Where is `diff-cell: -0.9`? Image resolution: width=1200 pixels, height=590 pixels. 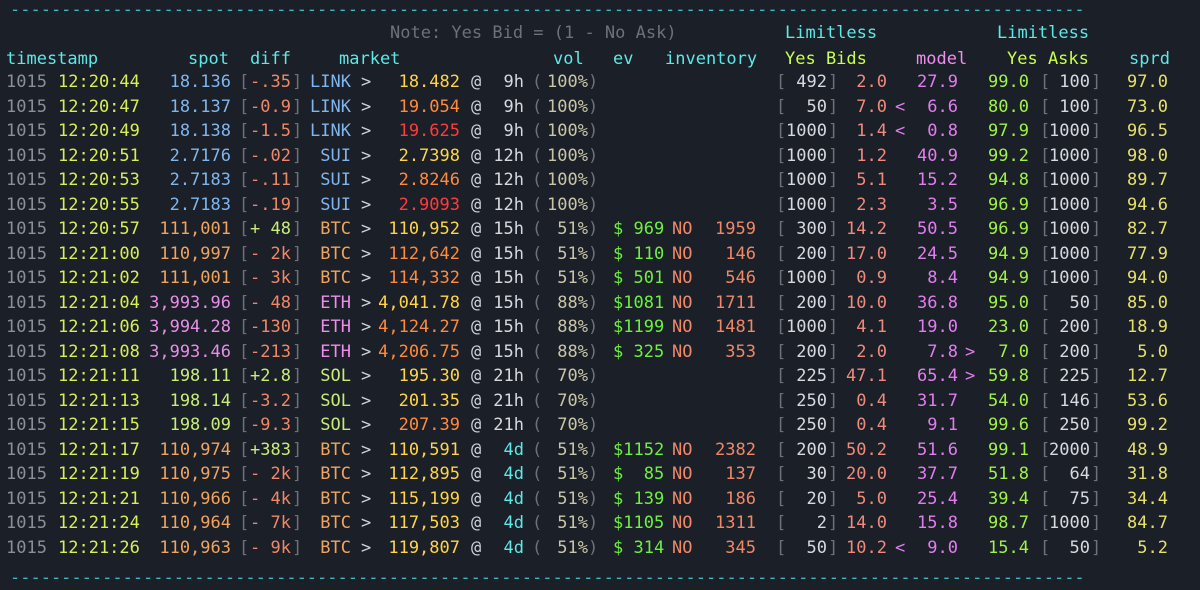 diff-cell: -0.9 is located at coordinates (270, 106).